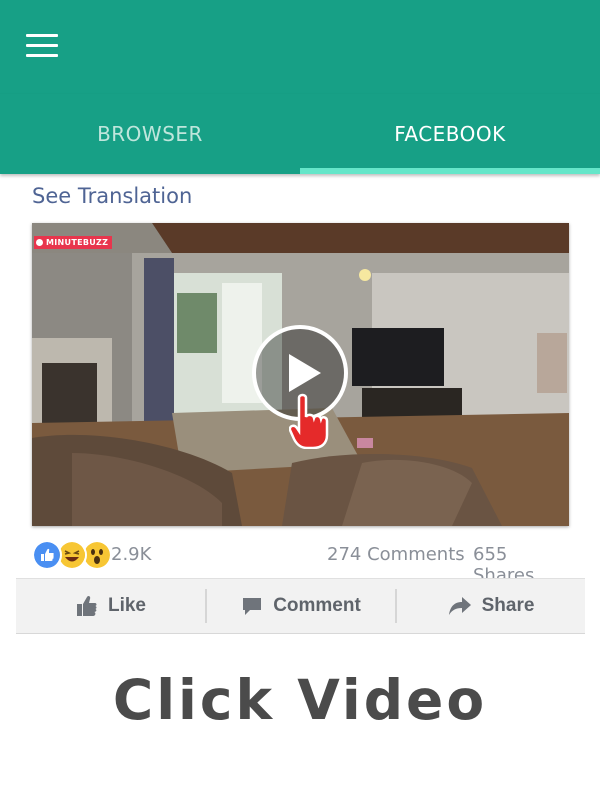 The height and width of the screenshot is (800, 600). I want to click on minutebuzz-badge: MINUTEBUZZ, so click(73, 242).